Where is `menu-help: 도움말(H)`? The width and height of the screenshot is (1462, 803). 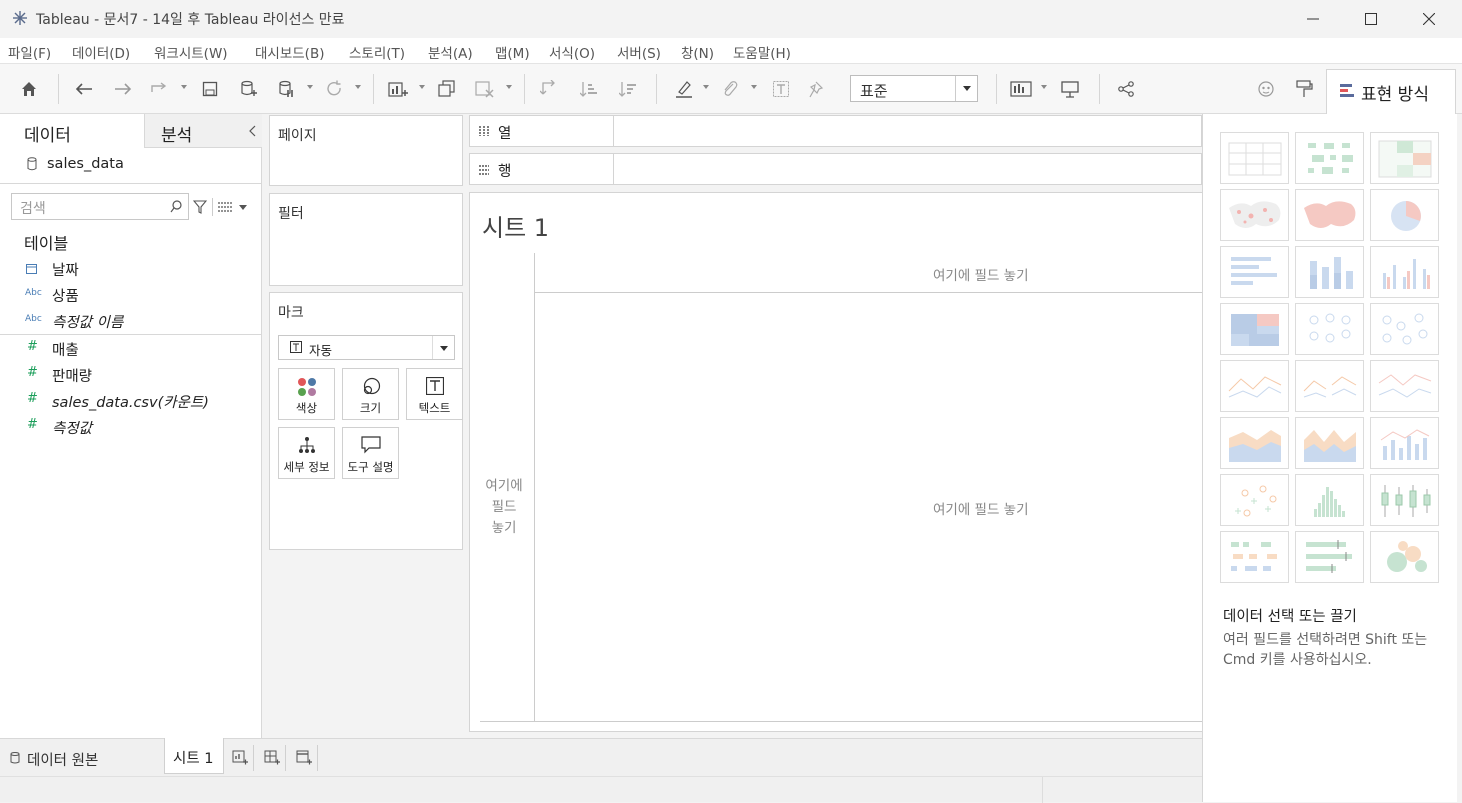
menu-help: 도움말(H) is located at coordinates (762, 52).